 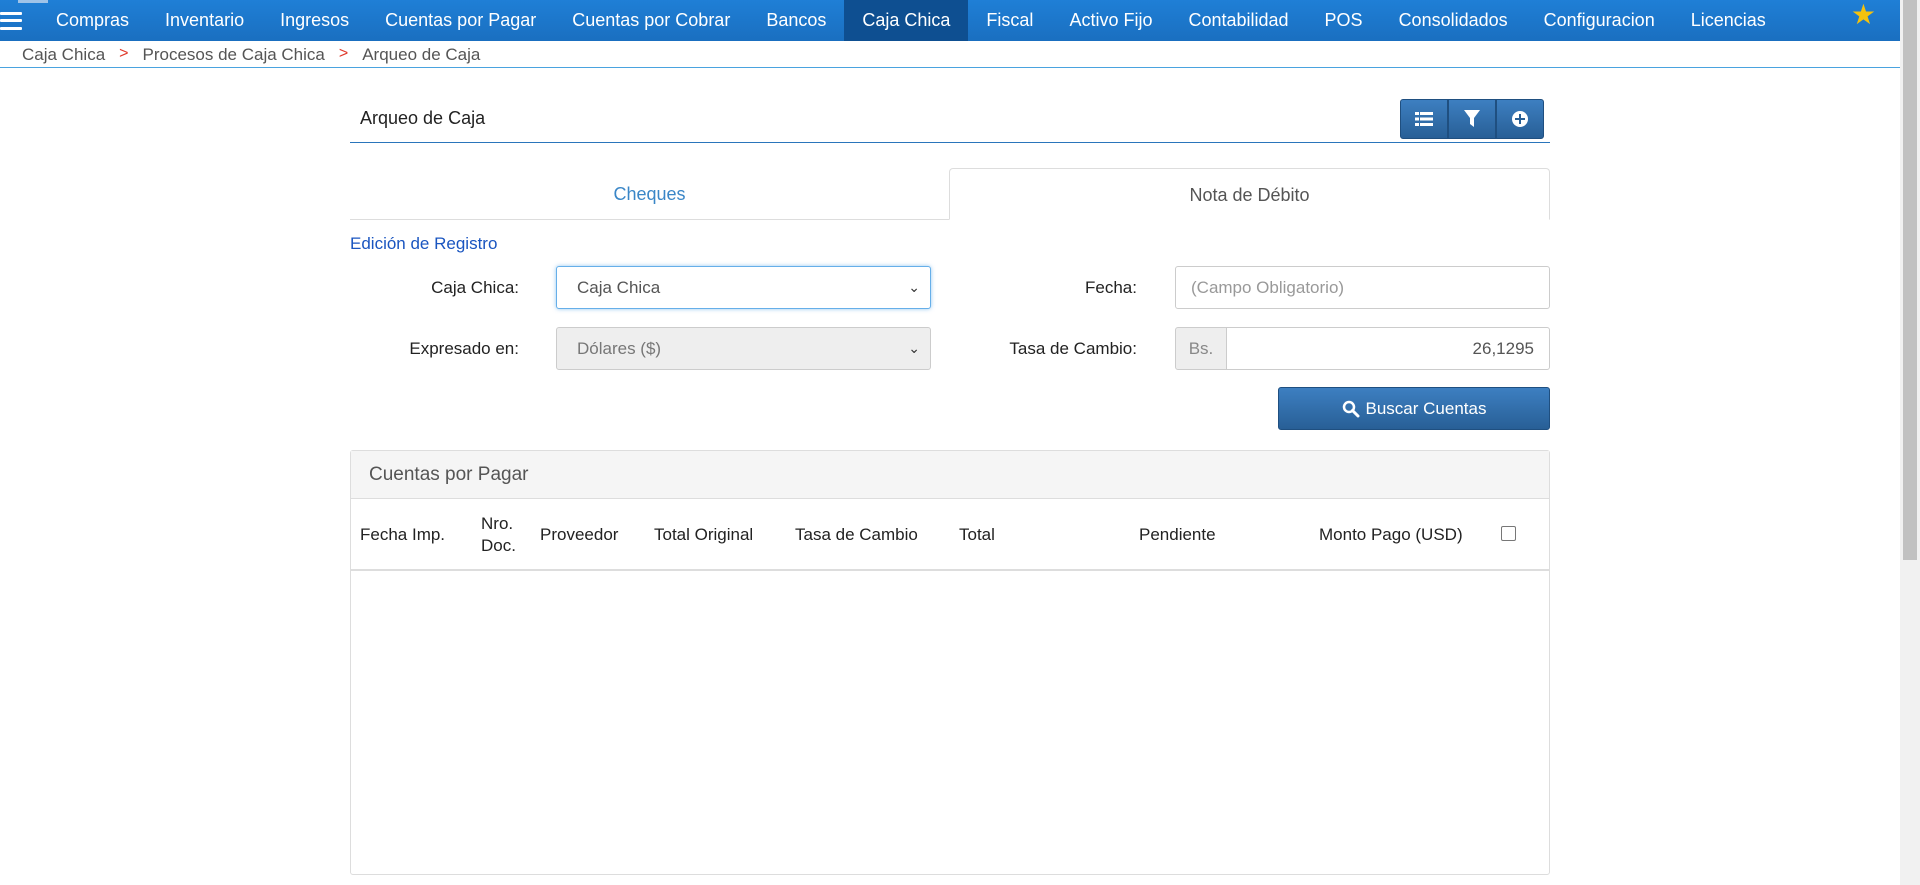 I want to click on scrollbar-thumb, so click(x=1910, y=280).